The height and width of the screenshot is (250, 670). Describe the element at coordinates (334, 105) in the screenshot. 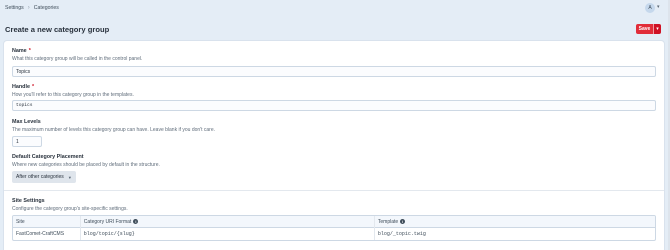

I see `handle-input: topics` at that location.